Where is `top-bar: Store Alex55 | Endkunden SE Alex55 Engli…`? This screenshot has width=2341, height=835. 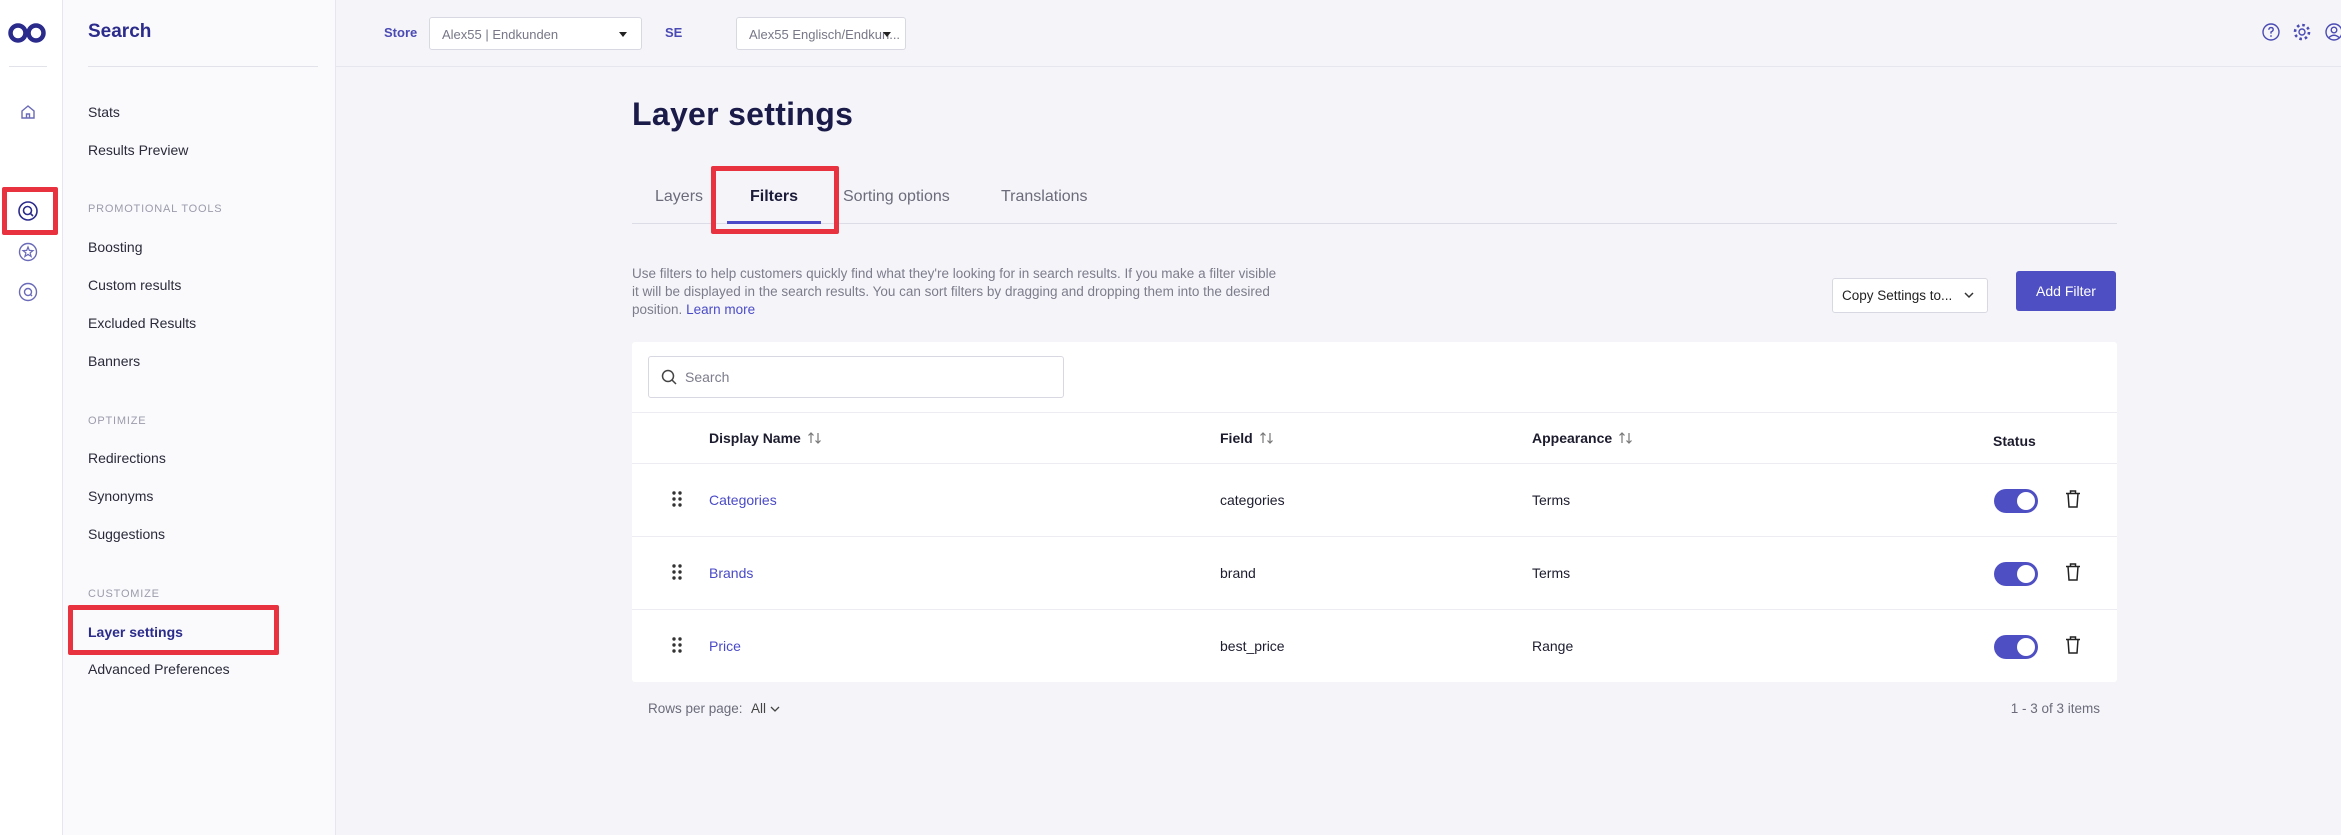 top-bar: Store Alex55 | Endkunden SE Alex55 Engli… is located at coordinates (1338, 33).